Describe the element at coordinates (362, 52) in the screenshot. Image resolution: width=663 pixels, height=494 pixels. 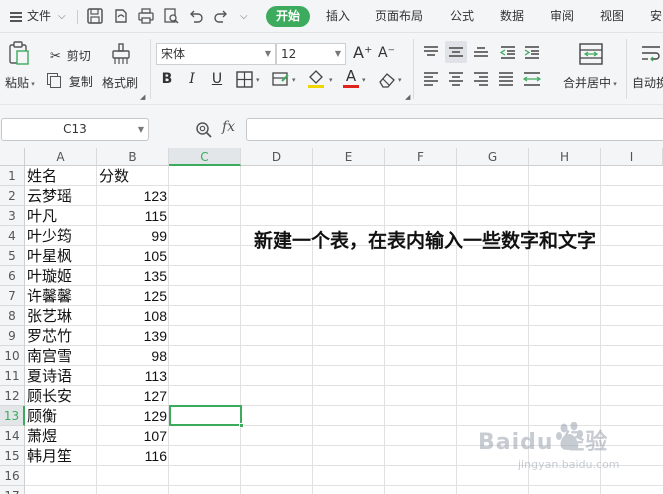
I see `increase-font-size-button: A⁺` at that location.